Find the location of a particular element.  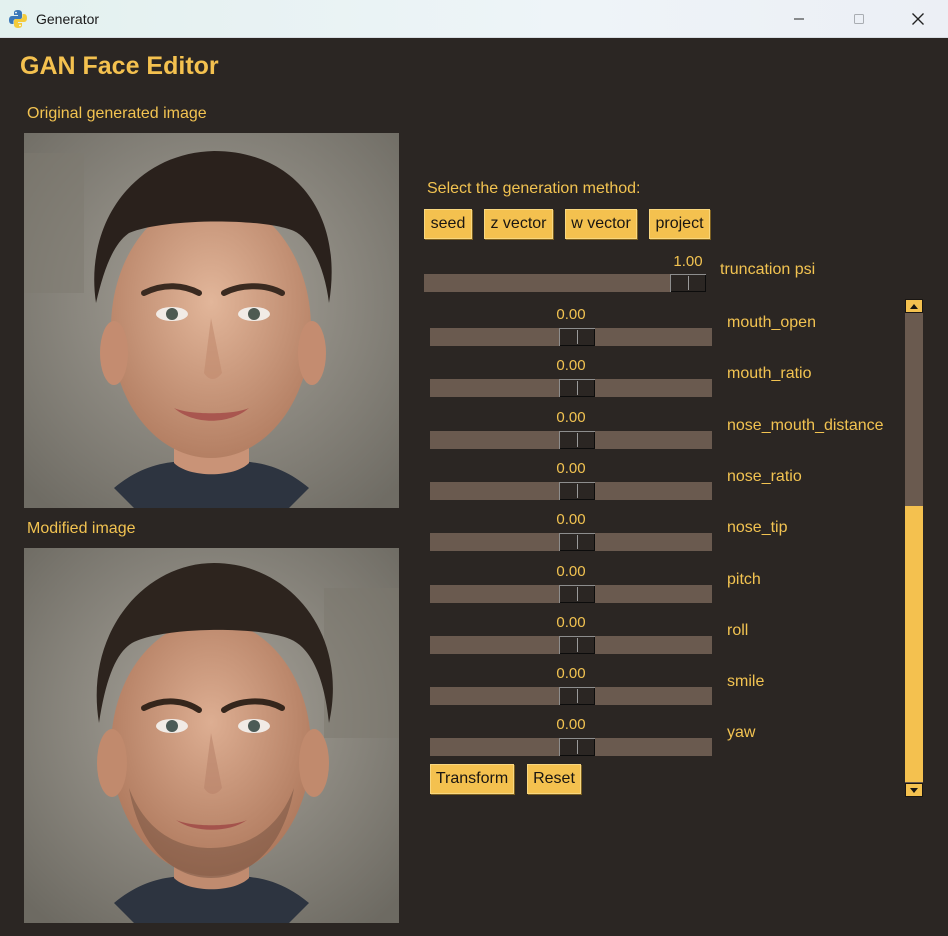

window-title: Generator is located at coordinates (68, 19).